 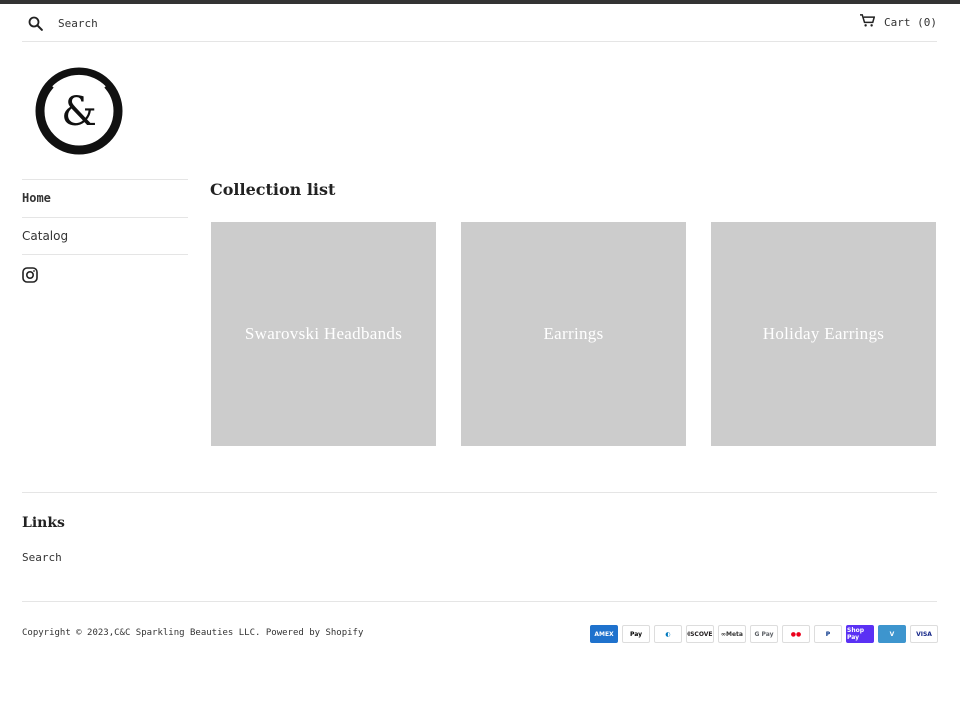 What do you see at coordinates (479, 23) in the screenshot?
I see `site-header: Cart (0)` at bounding box center [479, 23].